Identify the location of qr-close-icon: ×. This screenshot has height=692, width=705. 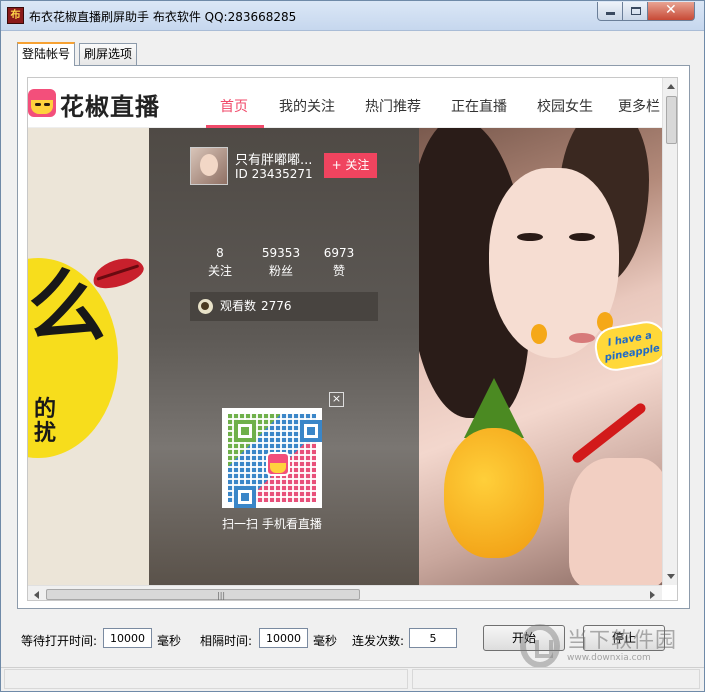
(336, 399).